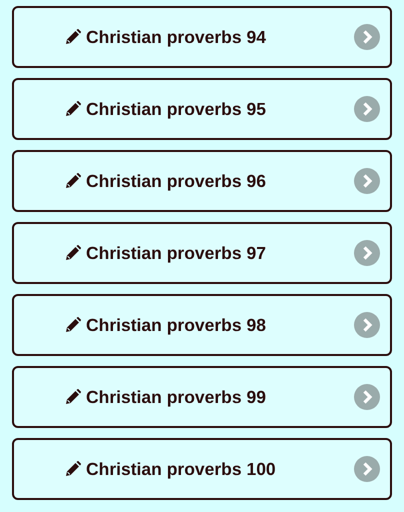 This screenshot has width=404, height=512. I want to click on item-label: Christian proverbs 95, so click(176, 109).